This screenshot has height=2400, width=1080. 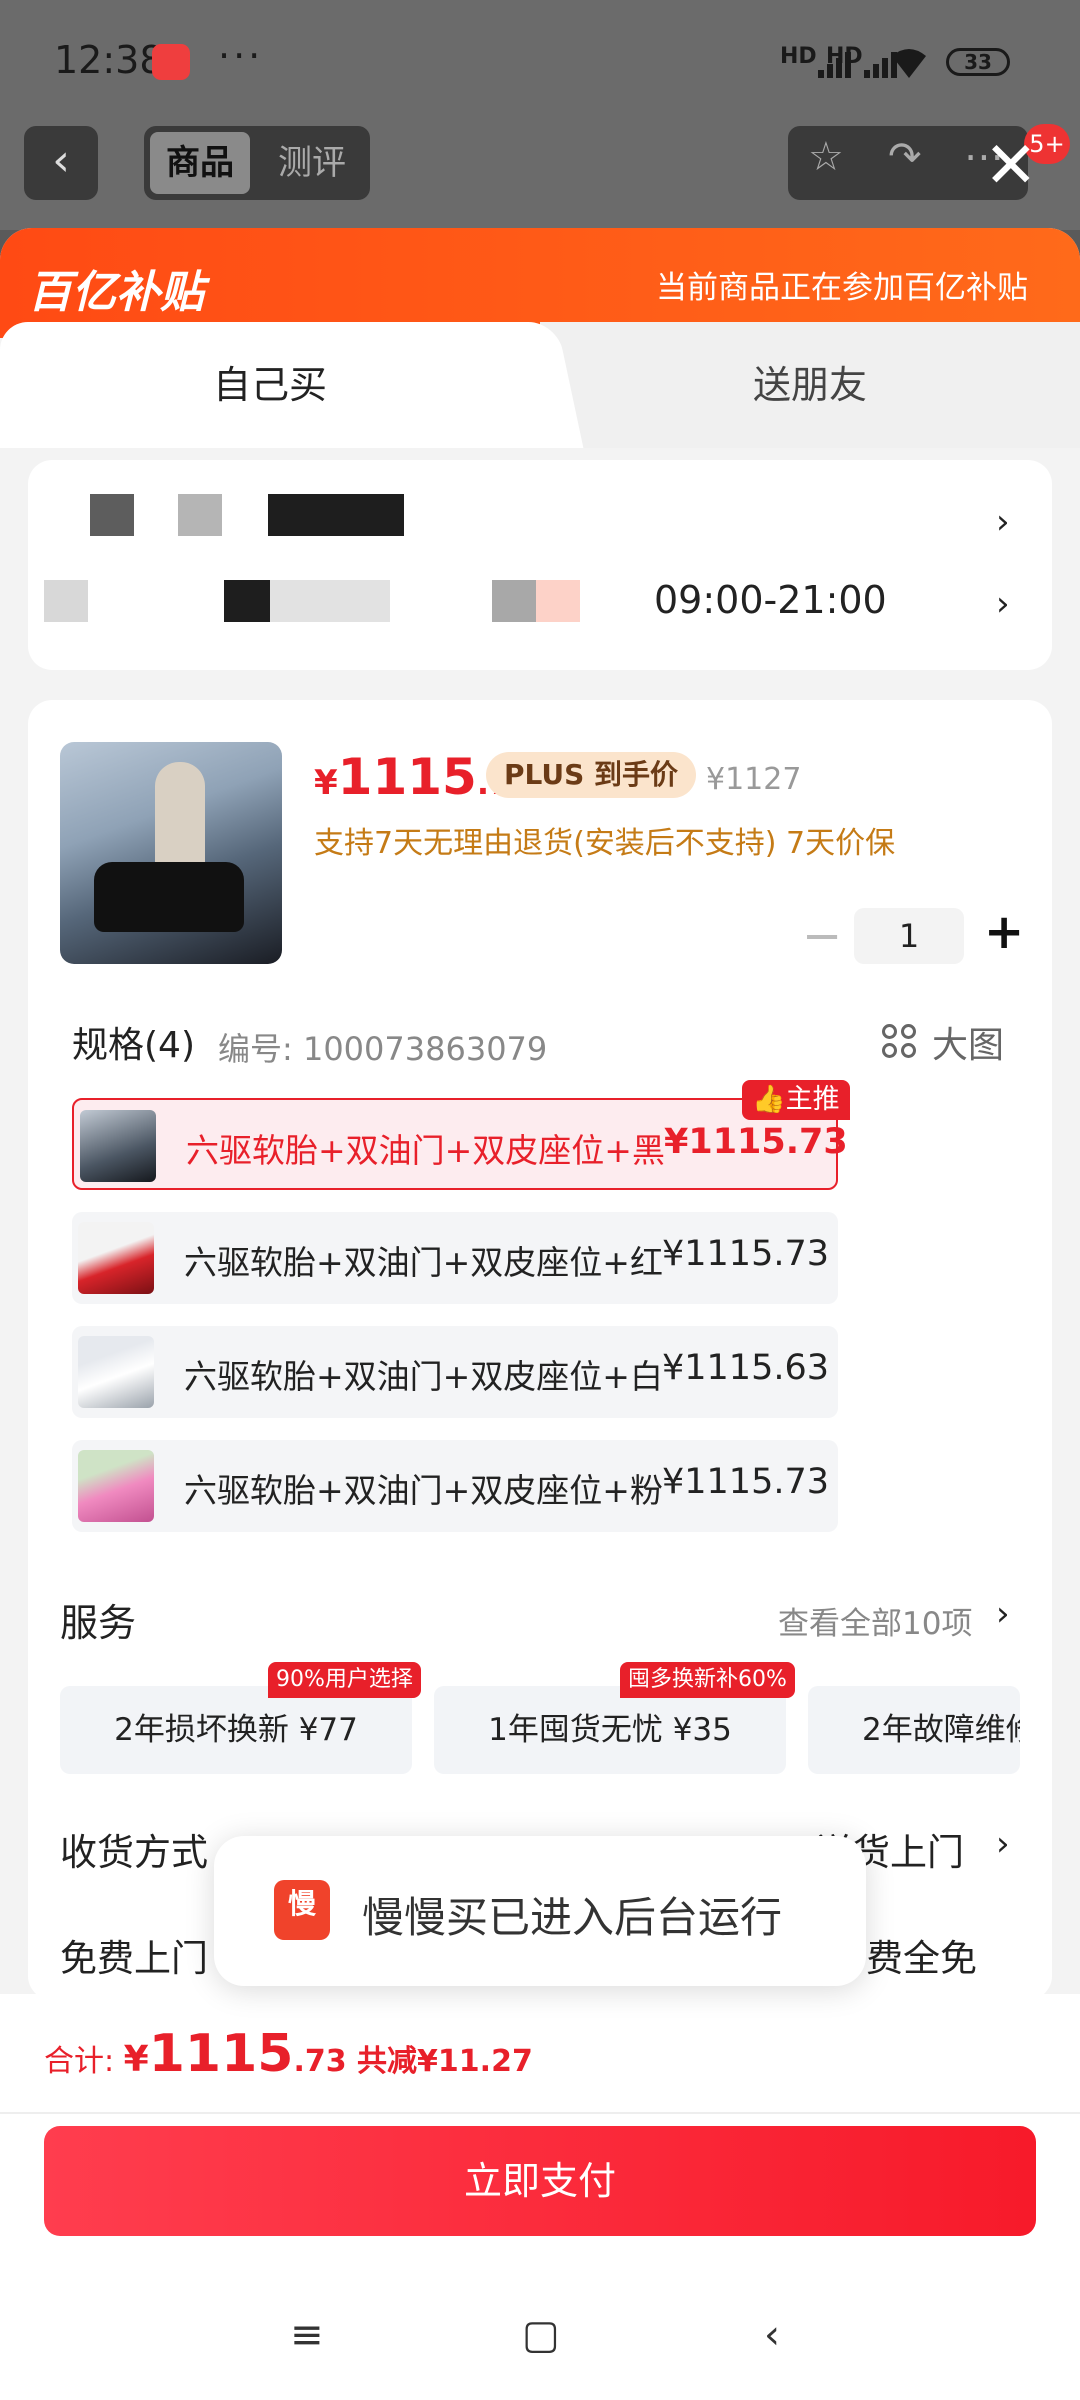 What do you see at coordinates (540, 2113) in the screenshot?
I see `footer-divider` at bounding box center [540, 2113].